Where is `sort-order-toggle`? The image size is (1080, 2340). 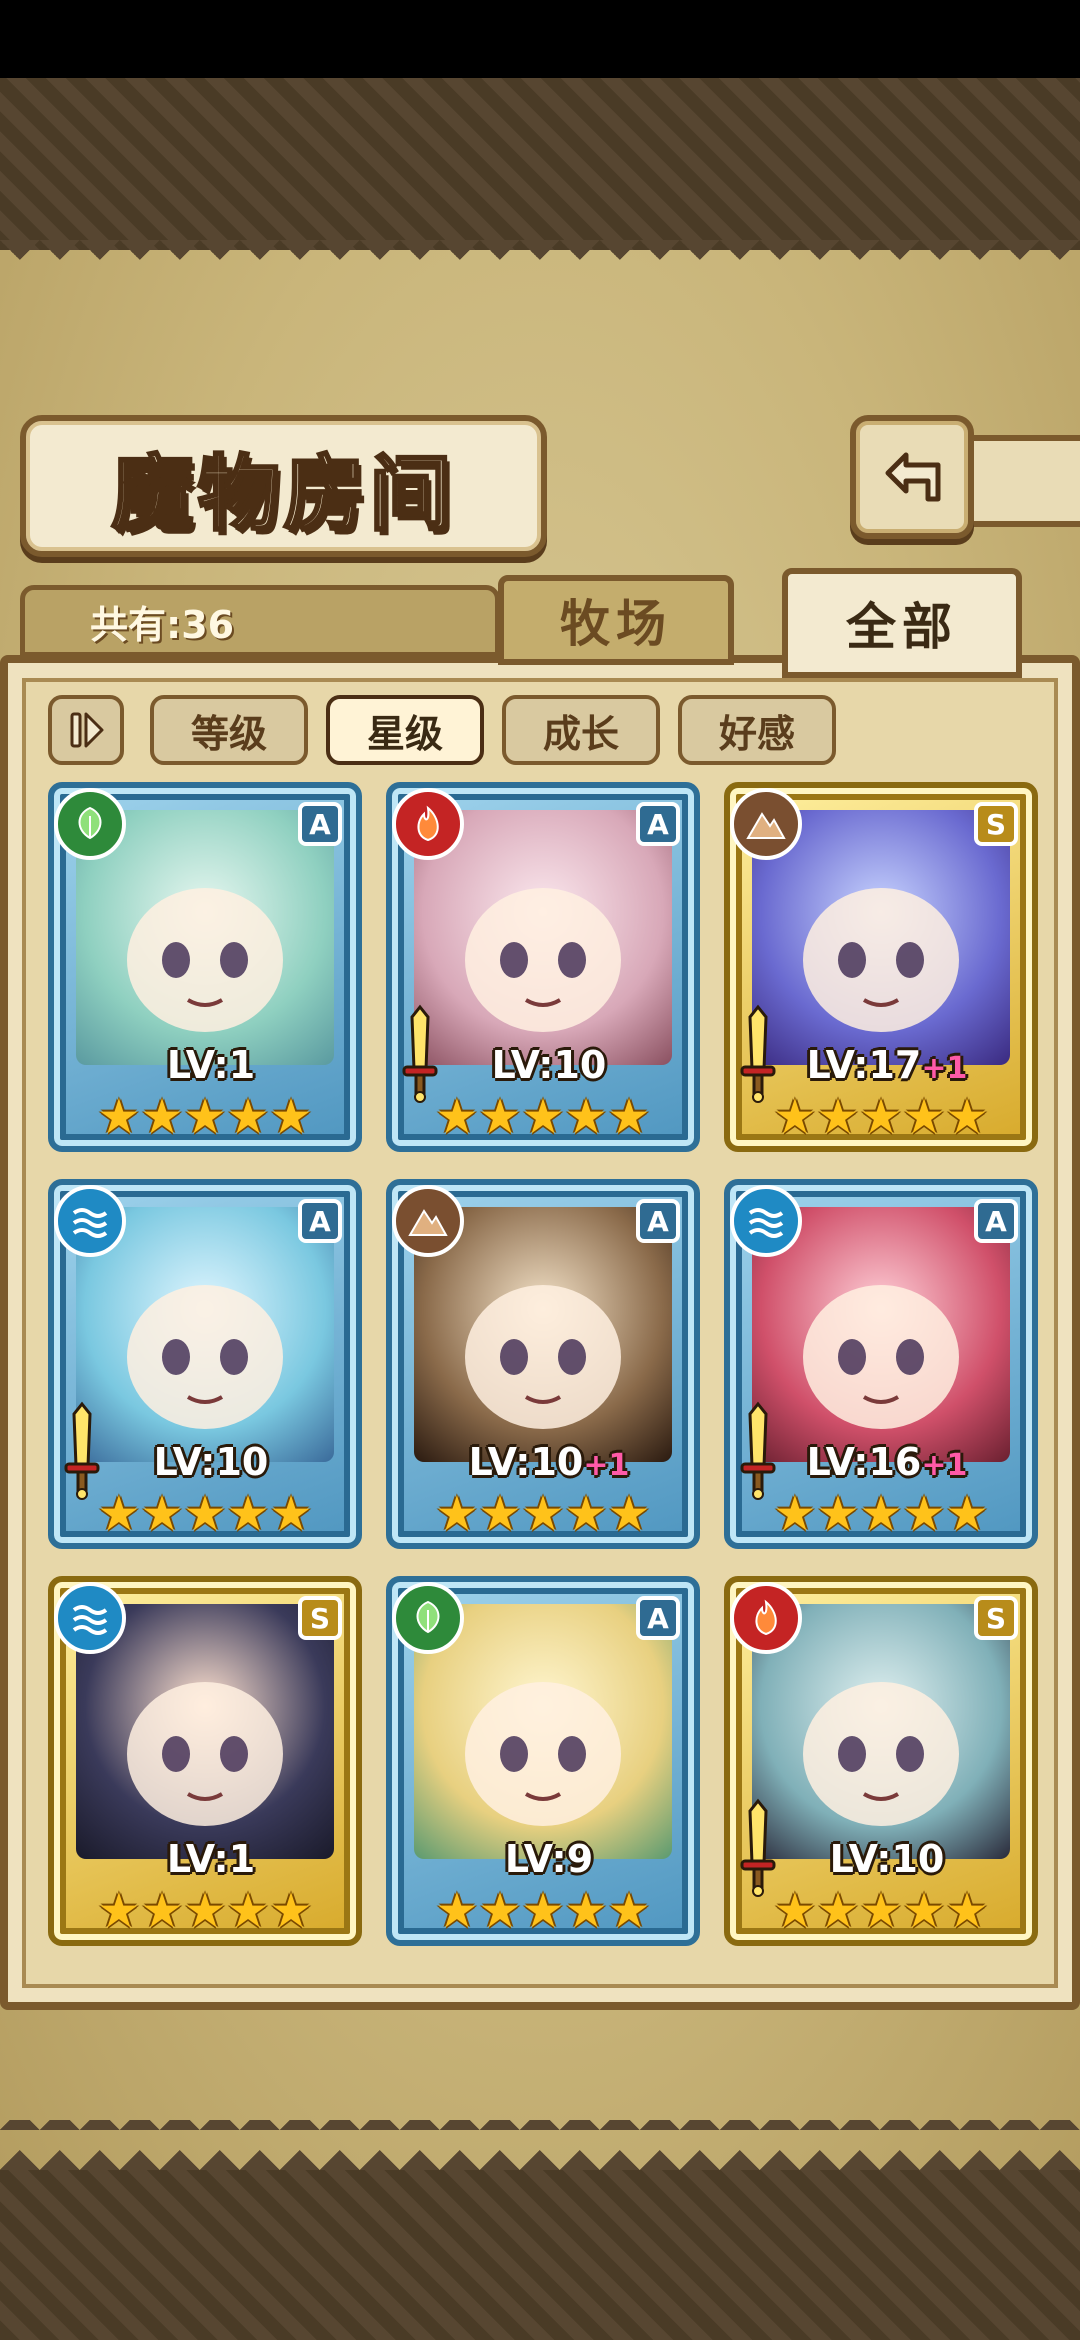
sort-order-toggle is located at coordinates (86, 730).